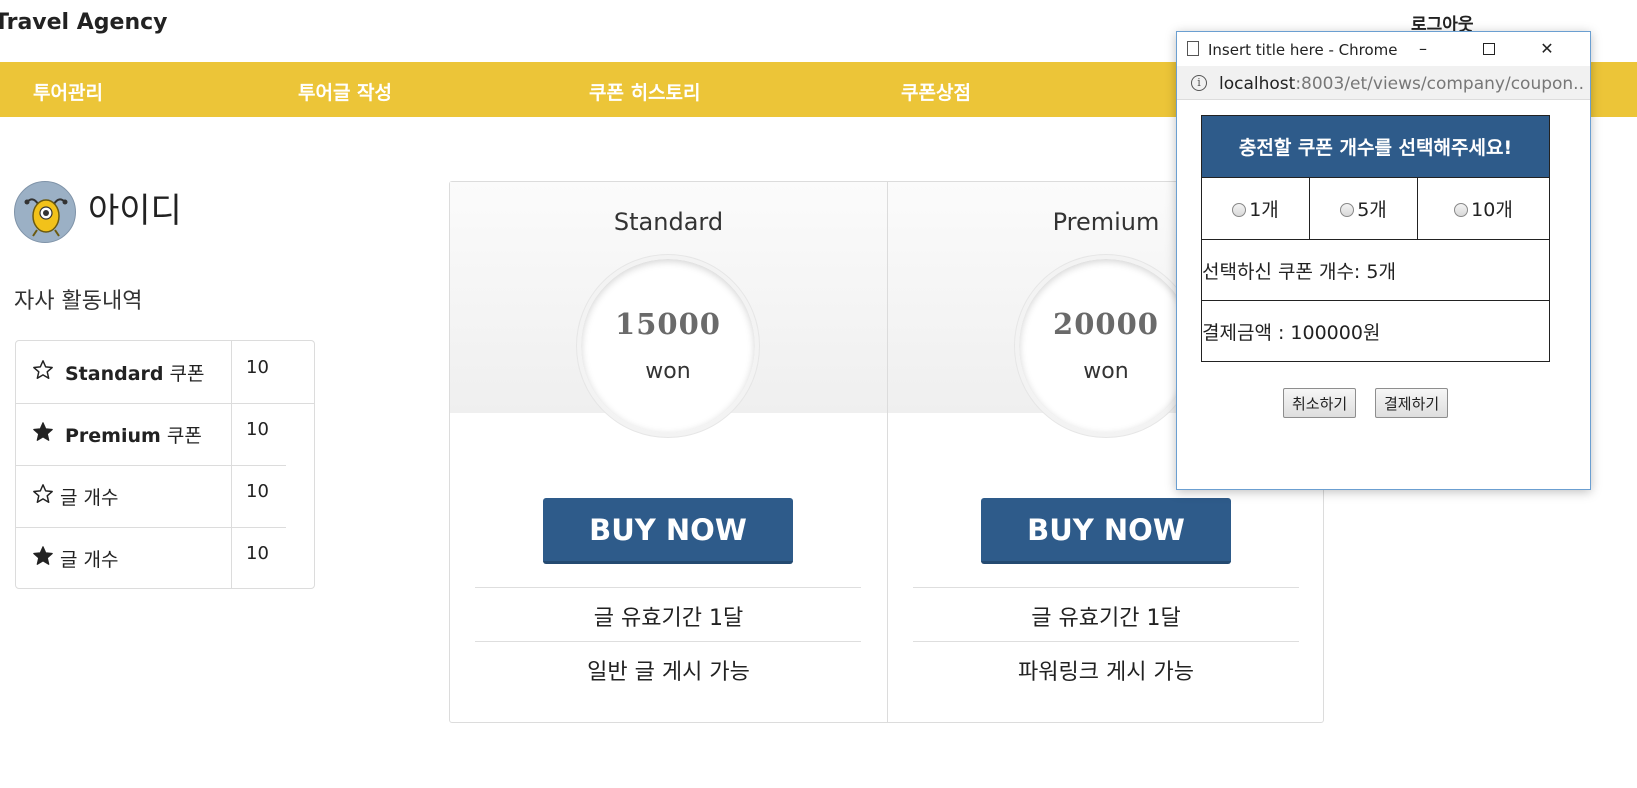 This screenshot has height=788, width=1637. What do you see at coordinates (936, 91) in the screenshot?
I see `nav-coupon-shop: 쿠폰상점` at bounding box center [936, 91].